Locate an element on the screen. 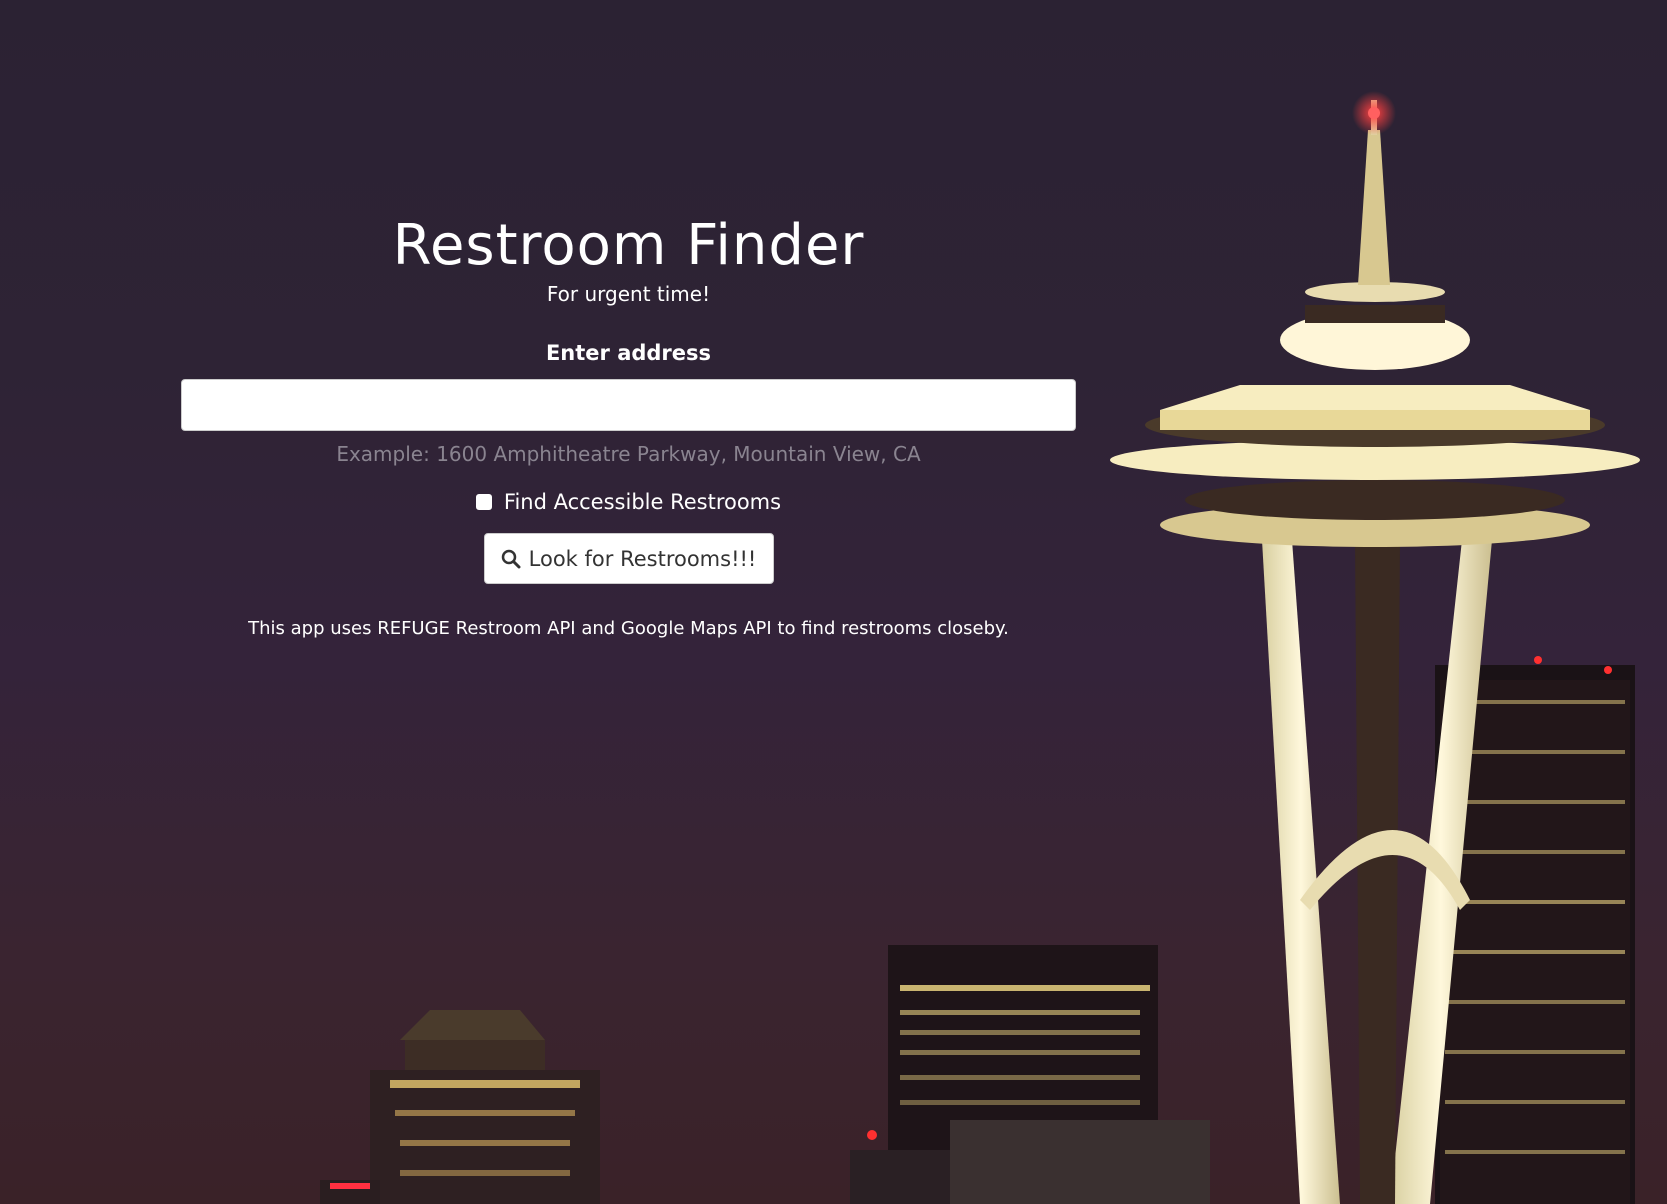 The width and height of the screenshot is (1667, 1204). search-button-label: Look for Restrooms!!! is located at coordinates (642, 558).